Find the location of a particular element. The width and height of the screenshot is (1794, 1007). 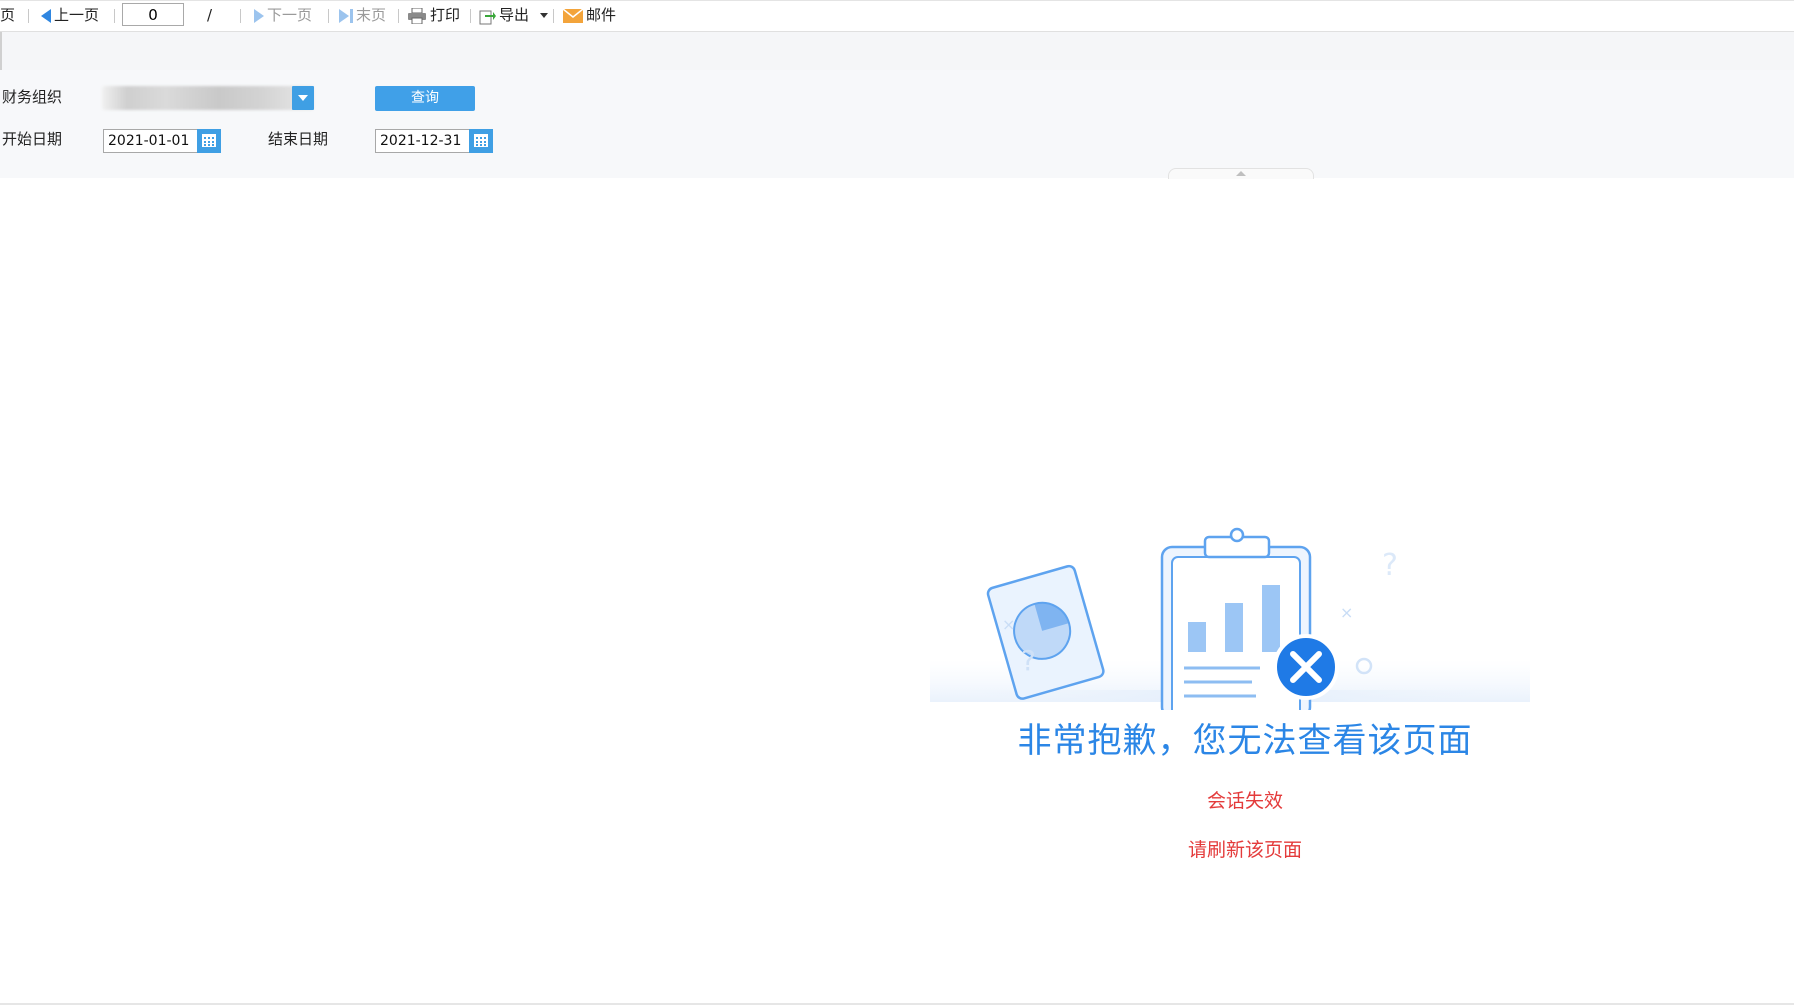

print-label: 打印 is located at coordinates (445, 15).